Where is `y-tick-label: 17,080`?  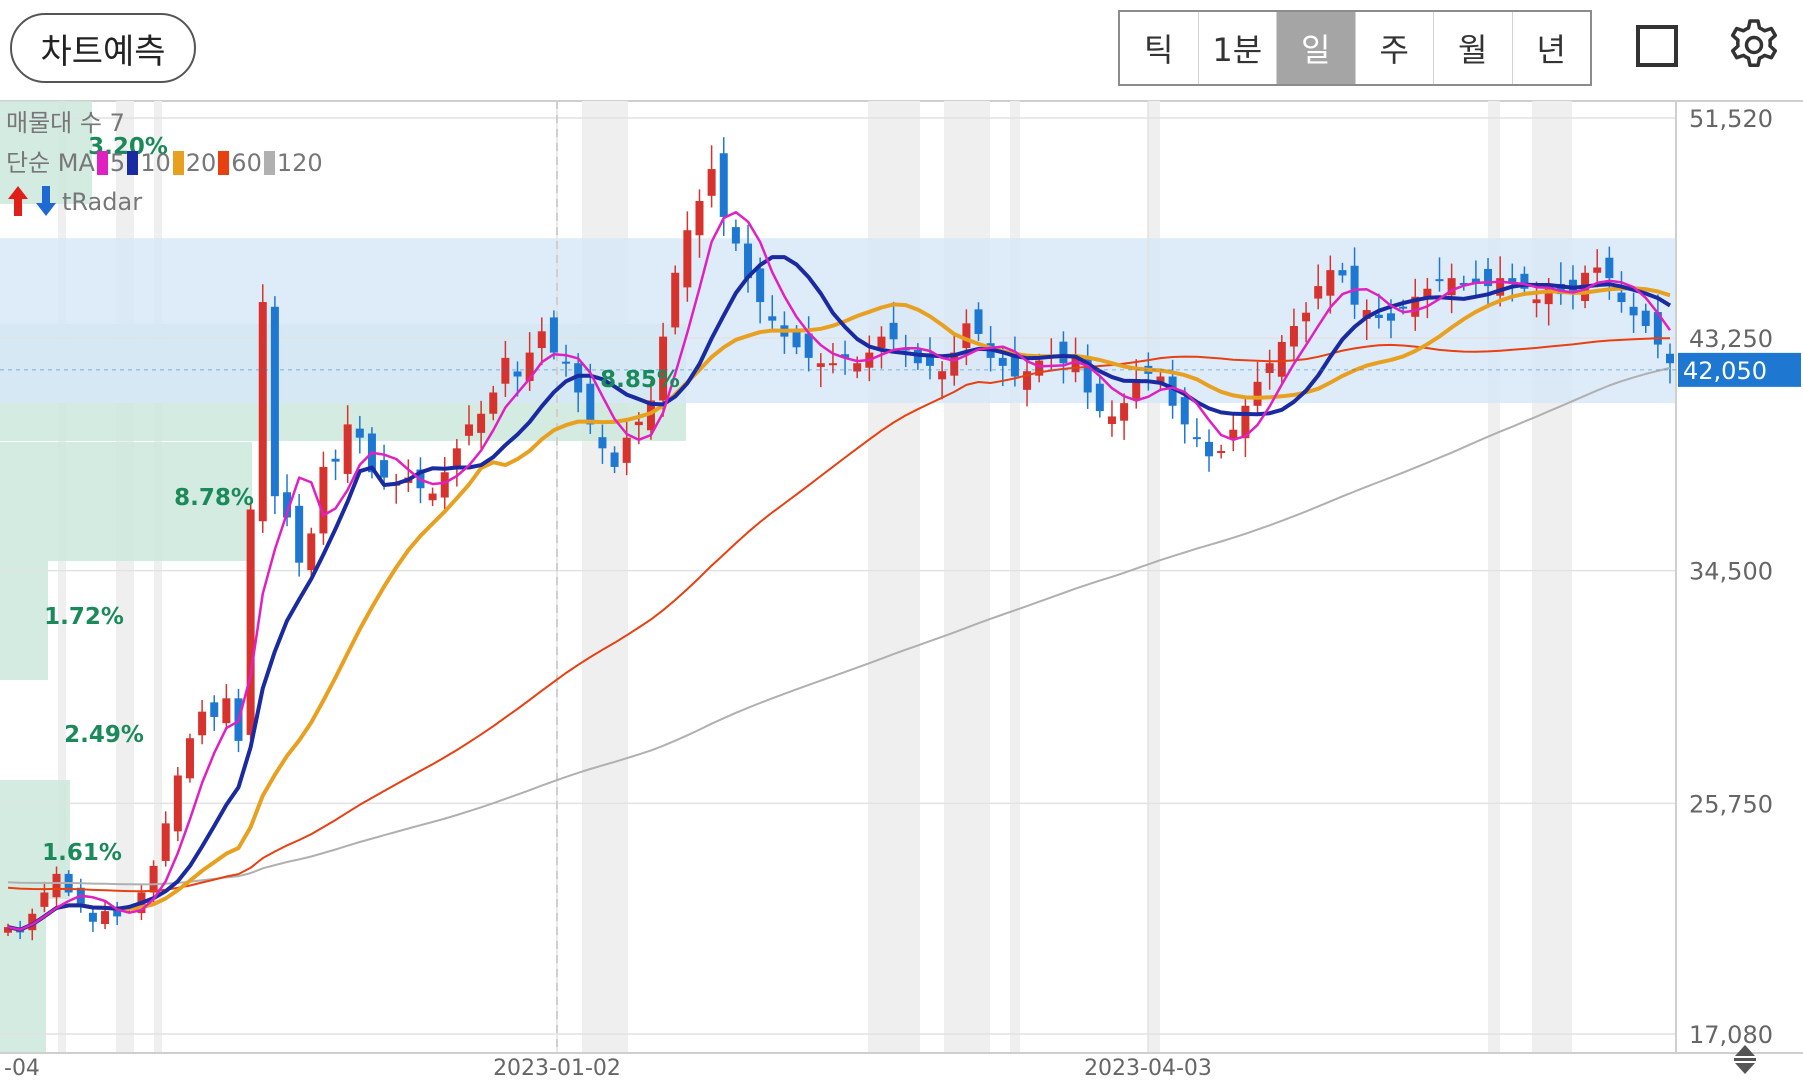
y-tick-label: 17,080 is located at coordinates (1731, 1035).